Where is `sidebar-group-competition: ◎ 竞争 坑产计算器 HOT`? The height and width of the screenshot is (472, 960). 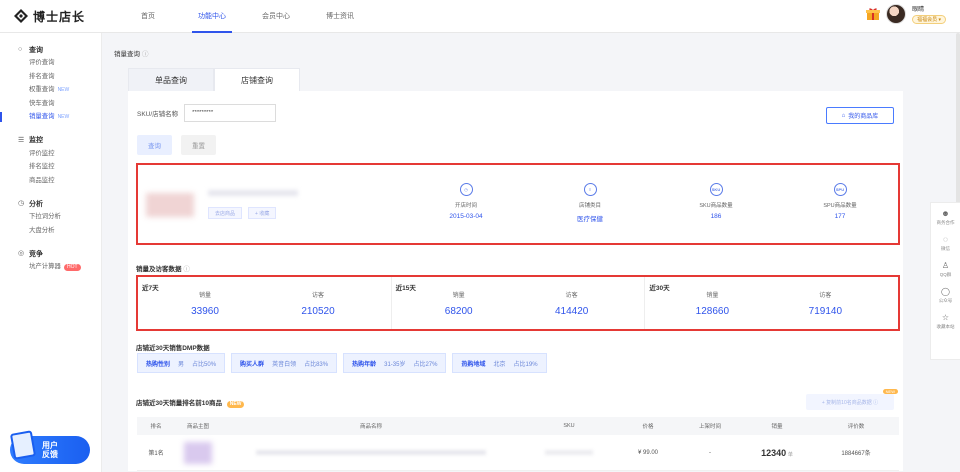 sidebar-group-competition: ◎ 竞争 坑产计算器 HOT is located at coordinates (50, 260).